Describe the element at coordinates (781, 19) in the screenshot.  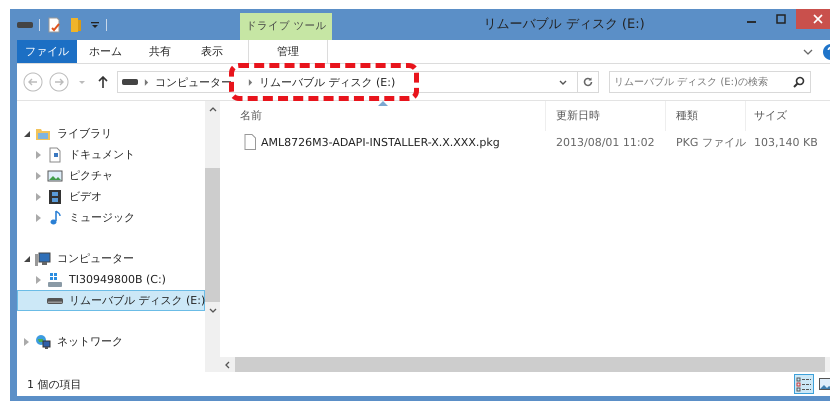
I see `maximize-icon` at that location.